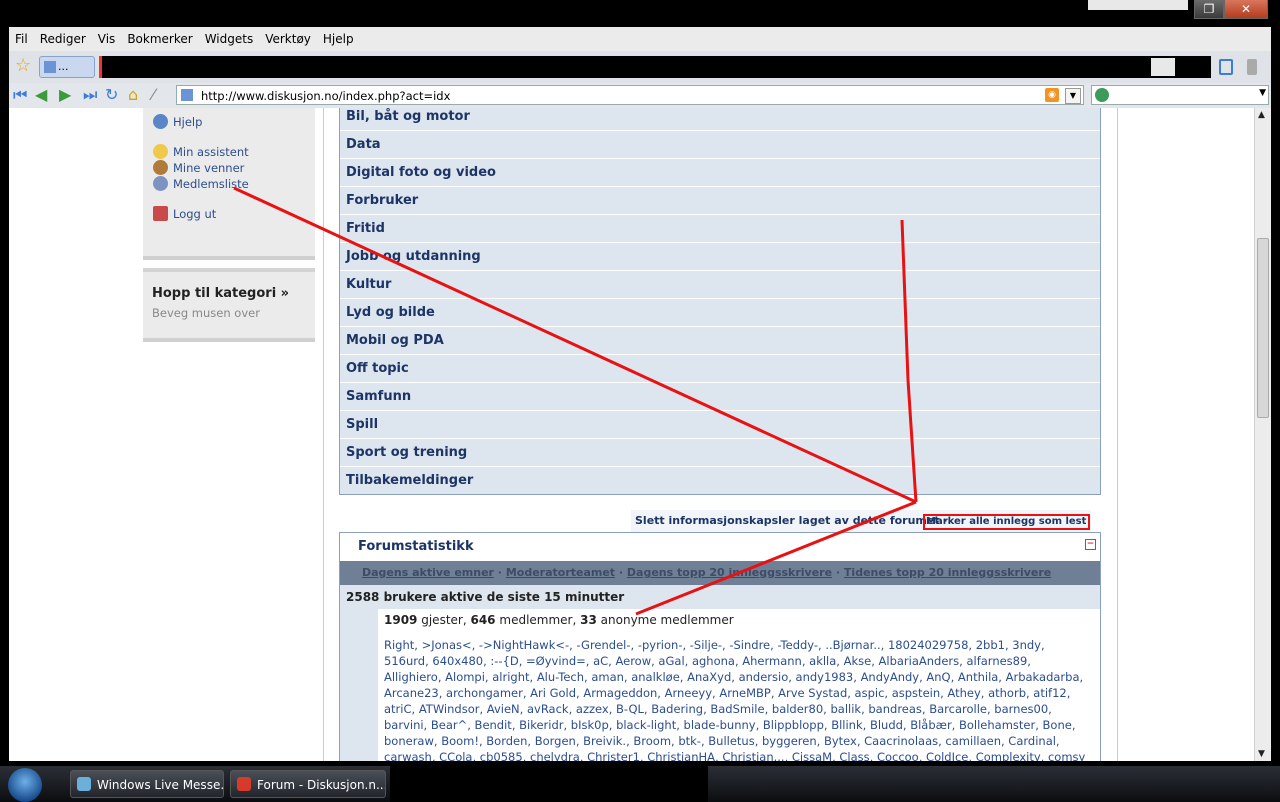 Image resolution: width=1280 pixels, height=802 pixels. I want to click on reload-icon: ↻, so click(111, 95).